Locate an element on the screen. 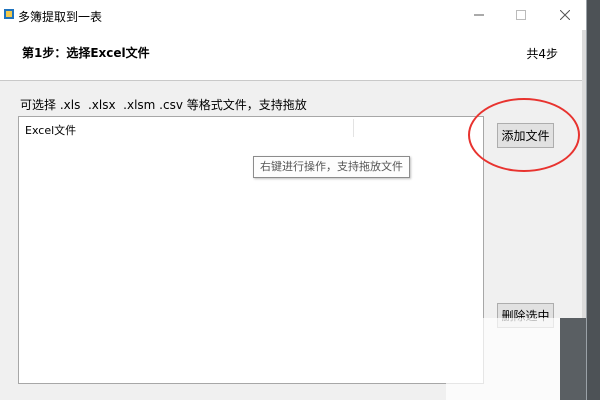 The image size is (600, 400). app-icon is located at coordinates (9, 14).